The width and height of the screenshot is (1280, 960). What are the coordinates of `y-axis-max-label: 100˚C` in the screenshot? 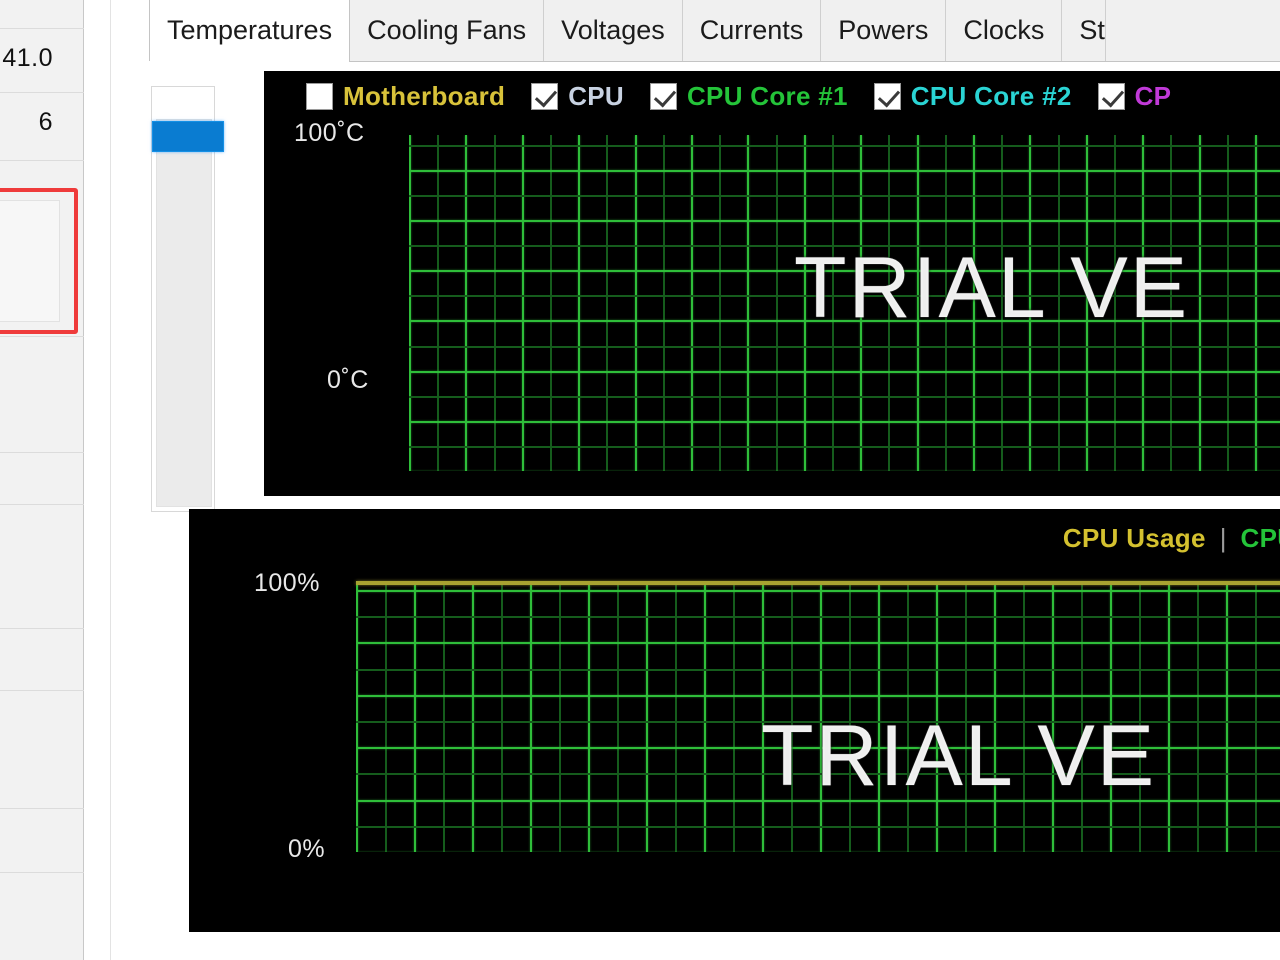 It's located at (329, 133).